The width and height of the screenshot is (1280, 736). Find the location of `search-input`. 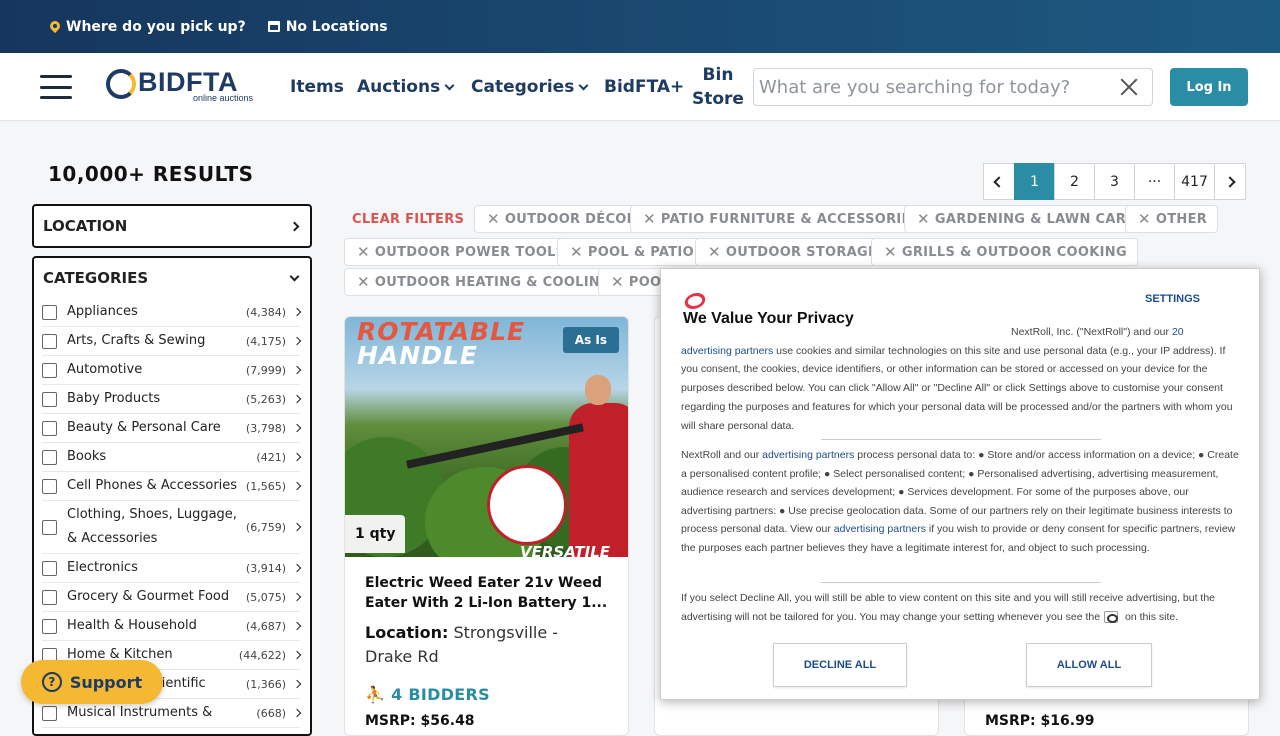

search-input is located at coordinates (929, 87).